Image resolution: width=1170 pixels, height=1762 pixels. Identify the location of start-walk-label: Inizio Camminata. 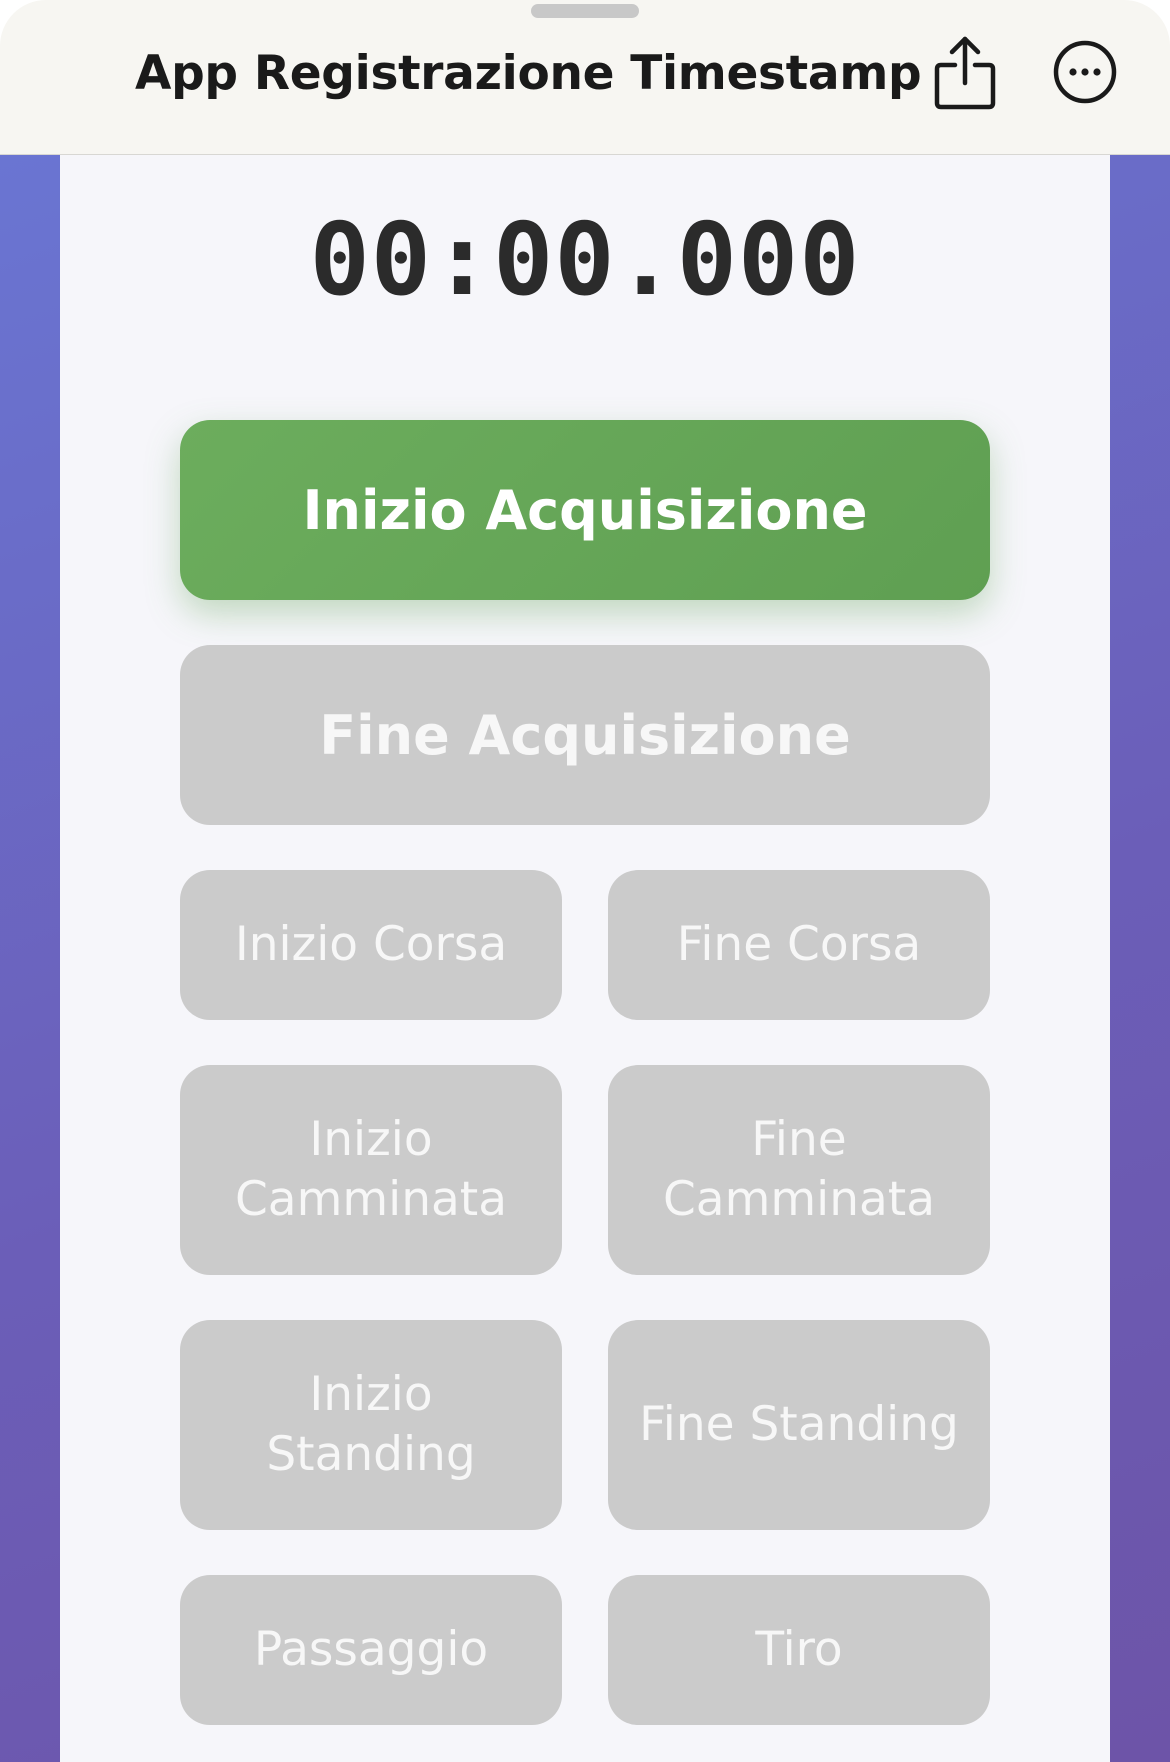
(371, 1169).